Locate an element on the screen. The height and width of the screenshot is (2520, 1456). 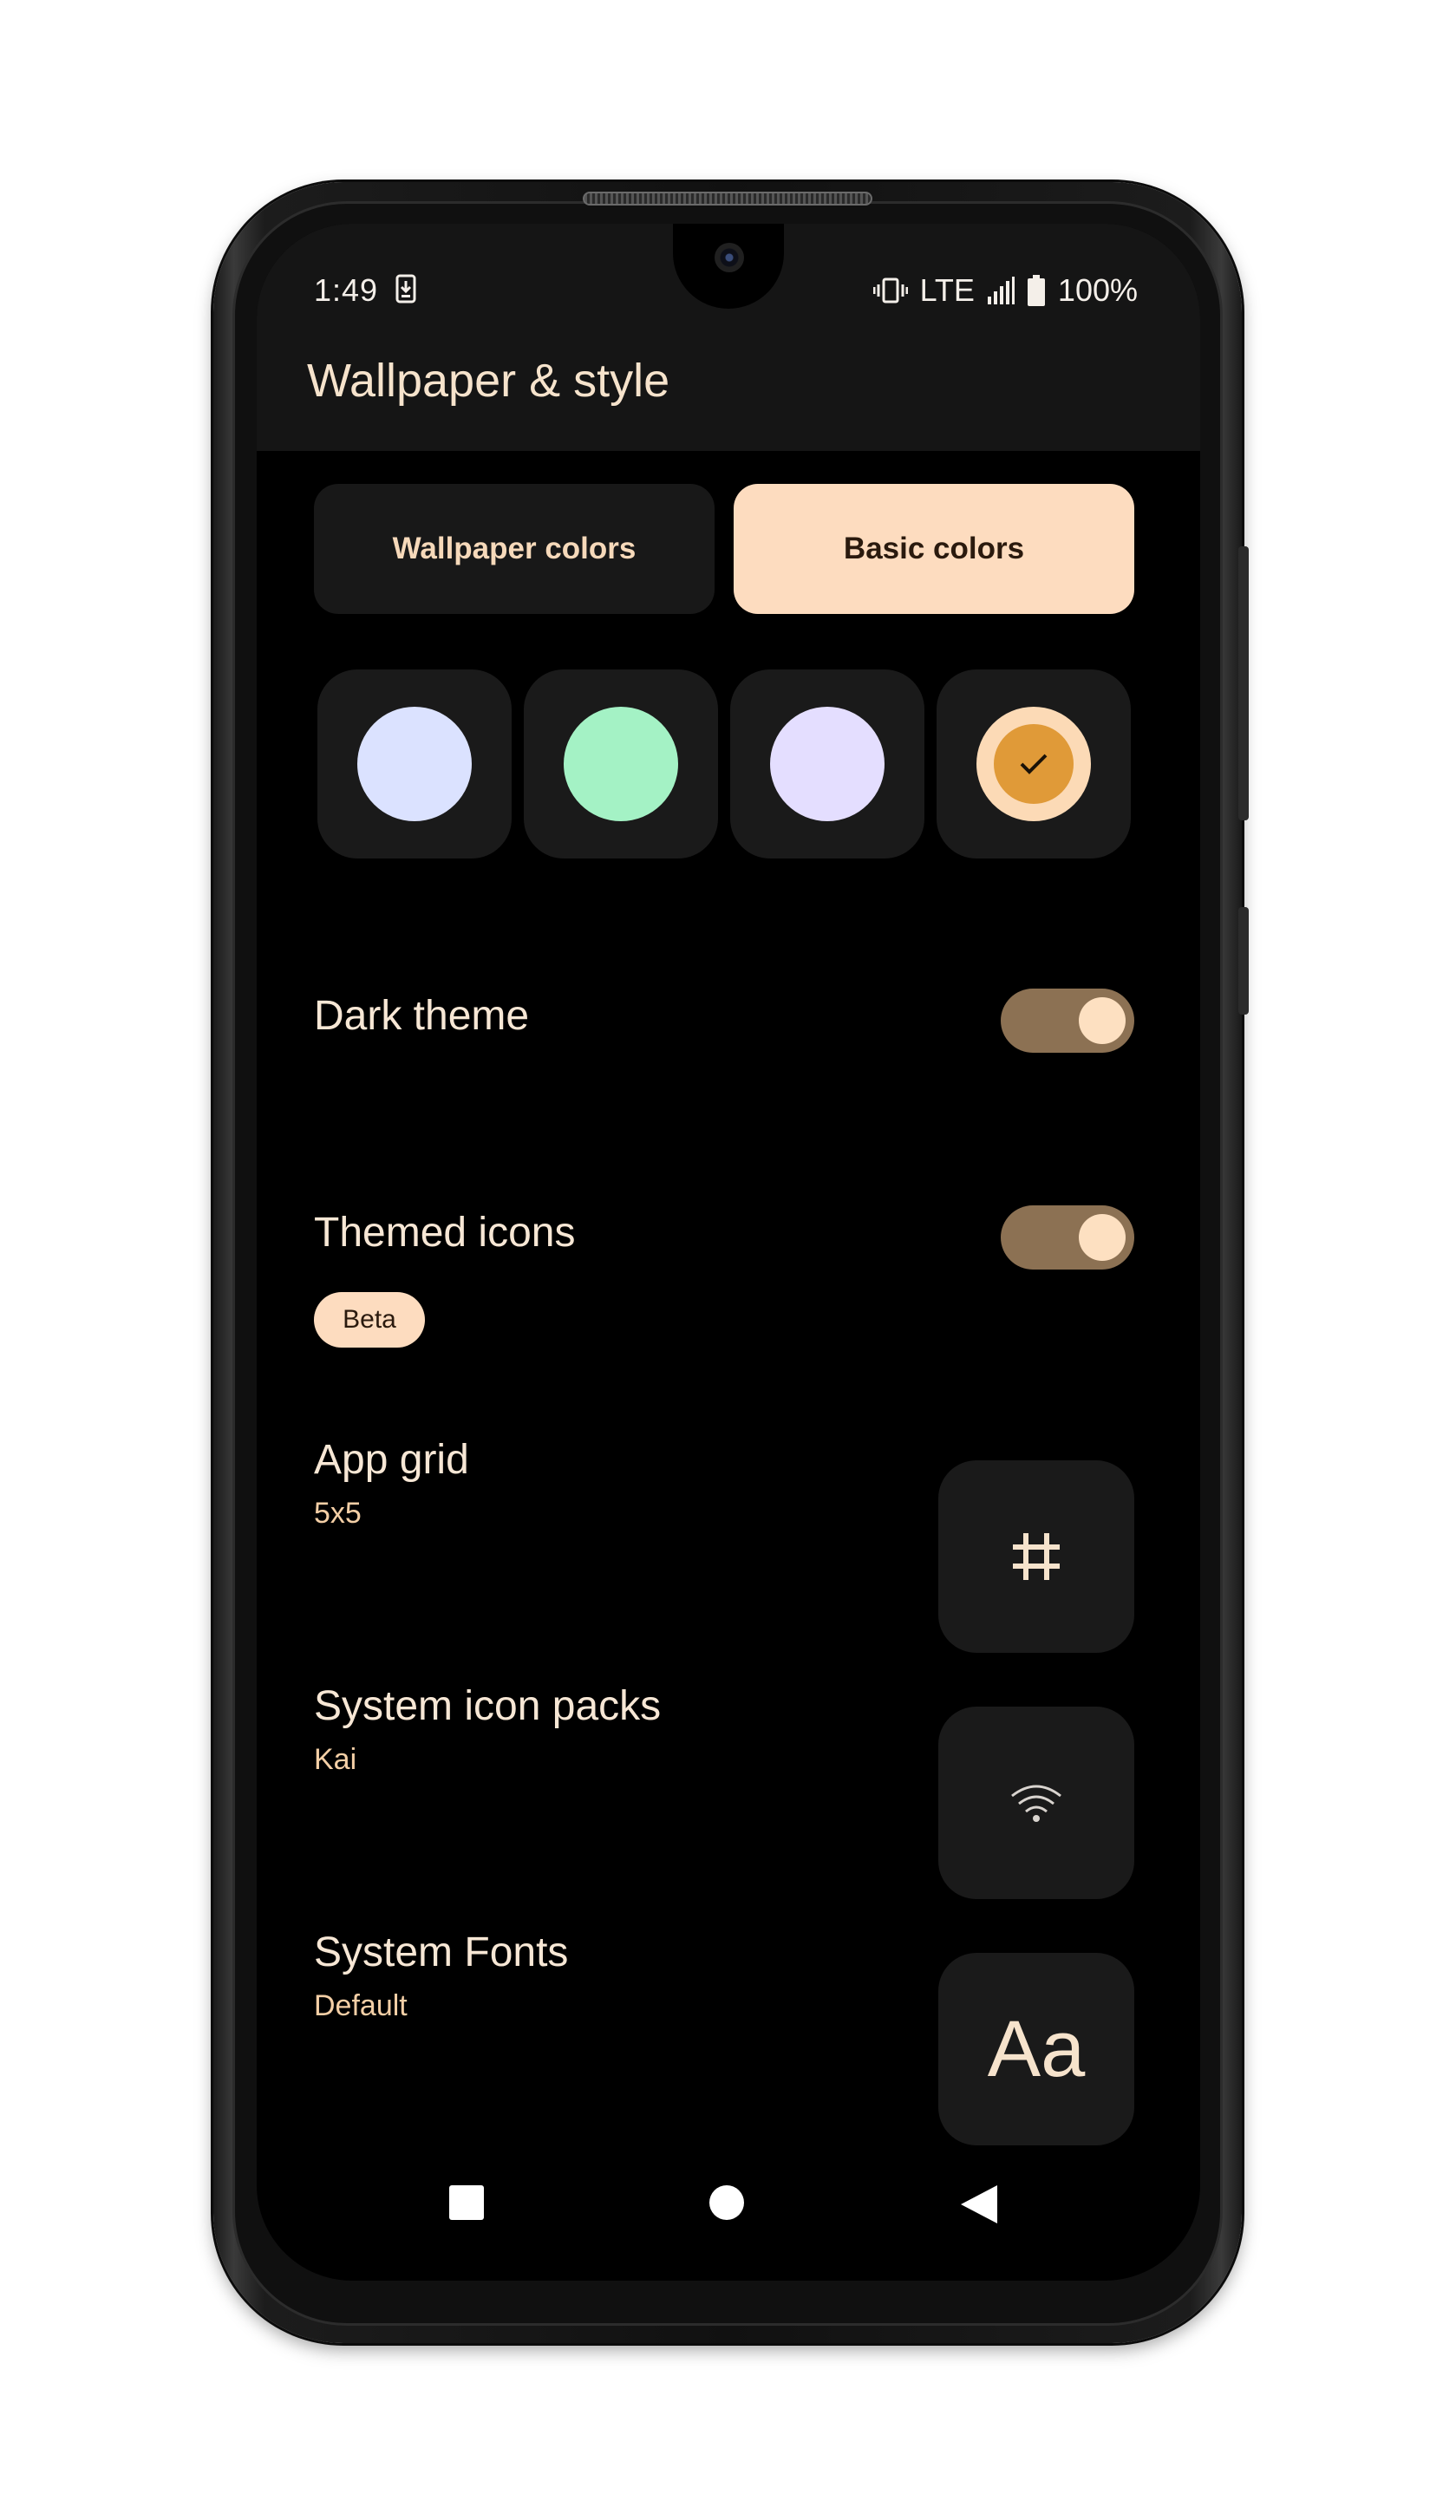
power-button is located at coordinates (1243, 683).